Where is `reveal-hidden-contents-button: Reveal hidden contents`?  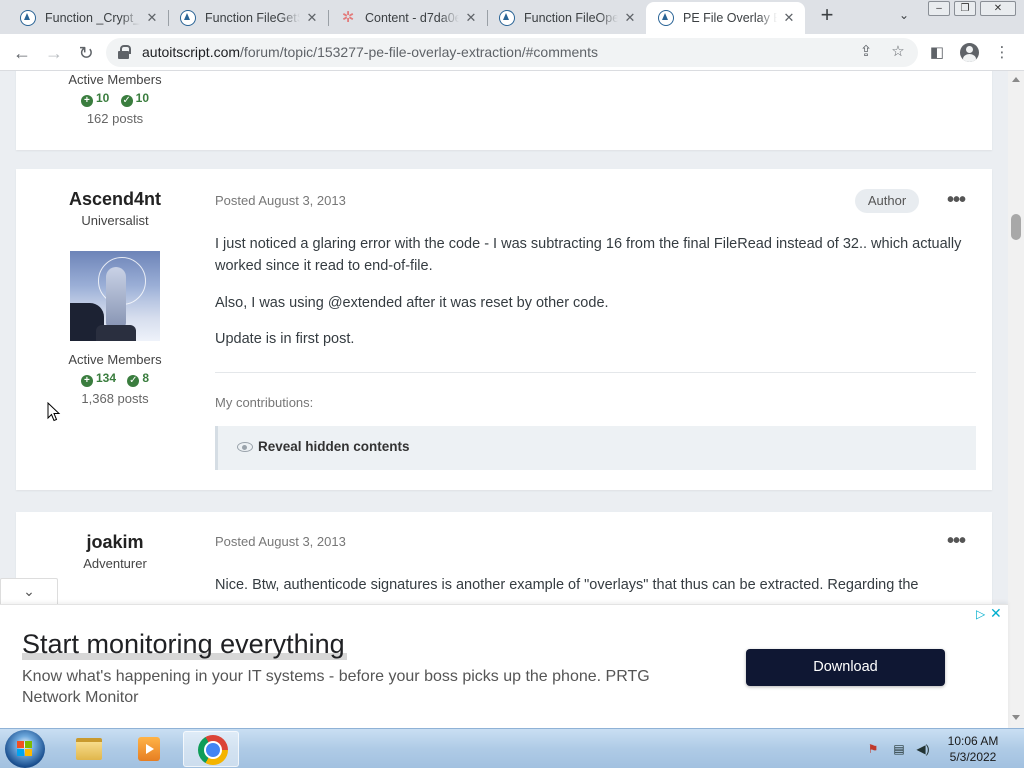 reveal-hidden-contents-button: Reveal hidden contents is located at coordinates (595, 448).